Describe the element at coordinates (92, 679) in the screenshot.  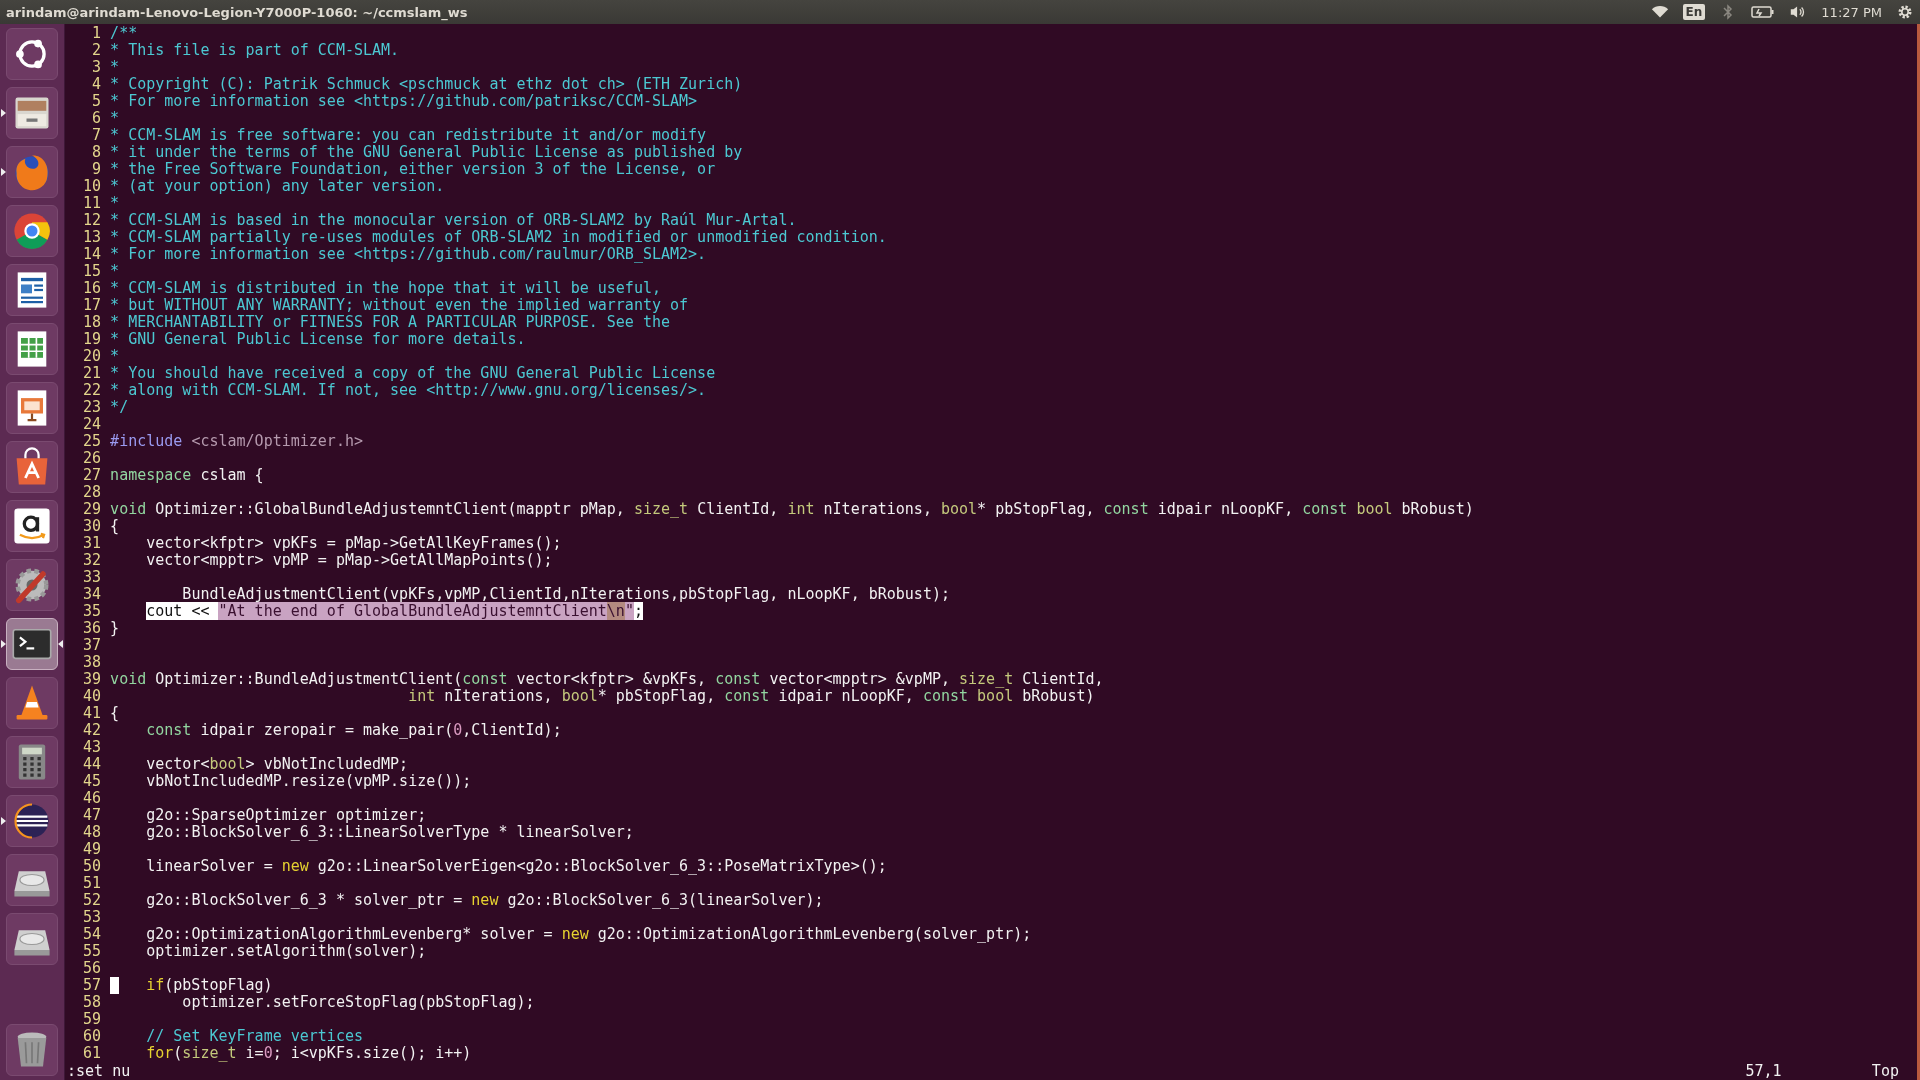
I see `line-number: 39` at that location.